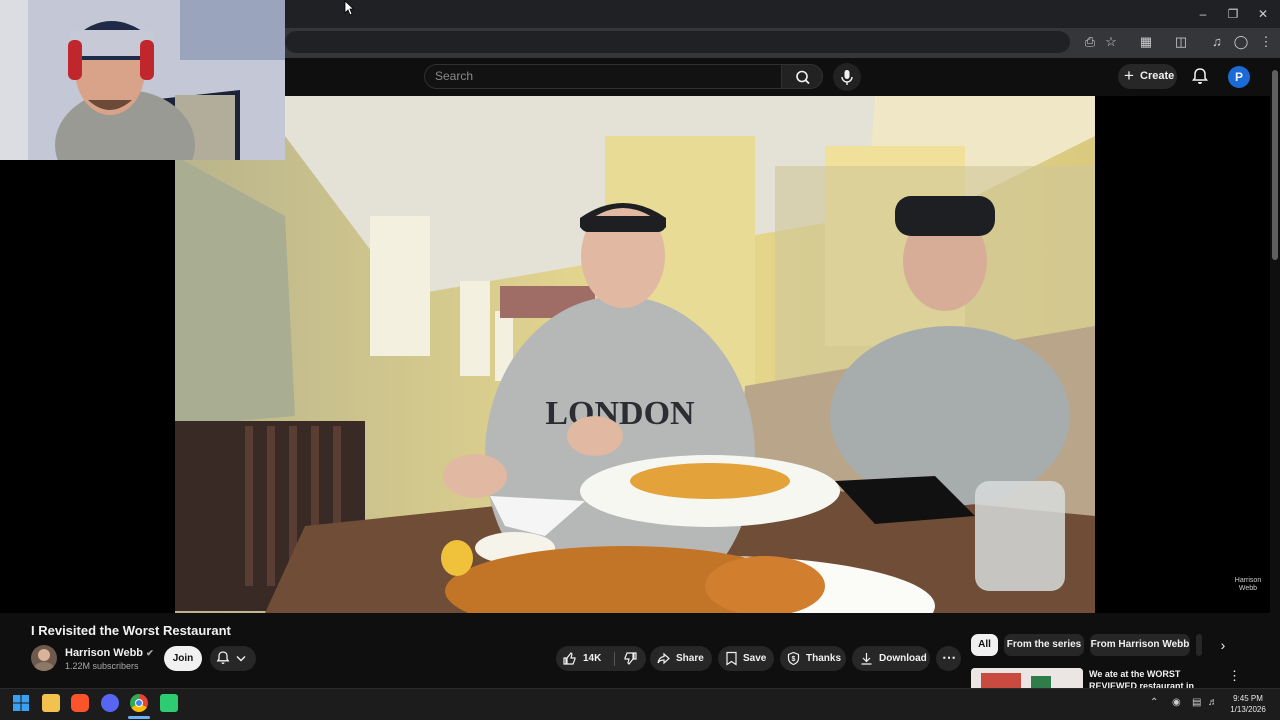 The width and height of the screenshot is (1280, 720). What do you see at coordinates (1233, 14) in the screenshot?
I see `restore-icon: ❐` at bounding box center [1233, 14].